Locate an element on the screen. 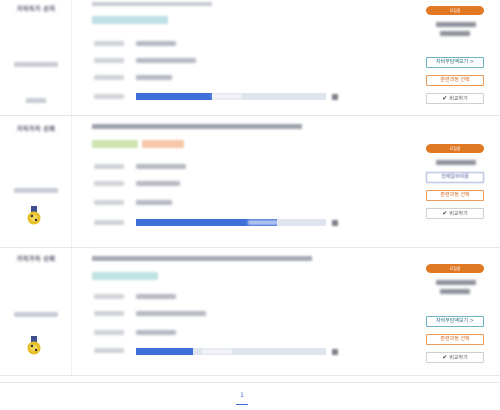 This screenshot has width=500, height=410. page-link-current: 1 is located at coordinates (242, 398).